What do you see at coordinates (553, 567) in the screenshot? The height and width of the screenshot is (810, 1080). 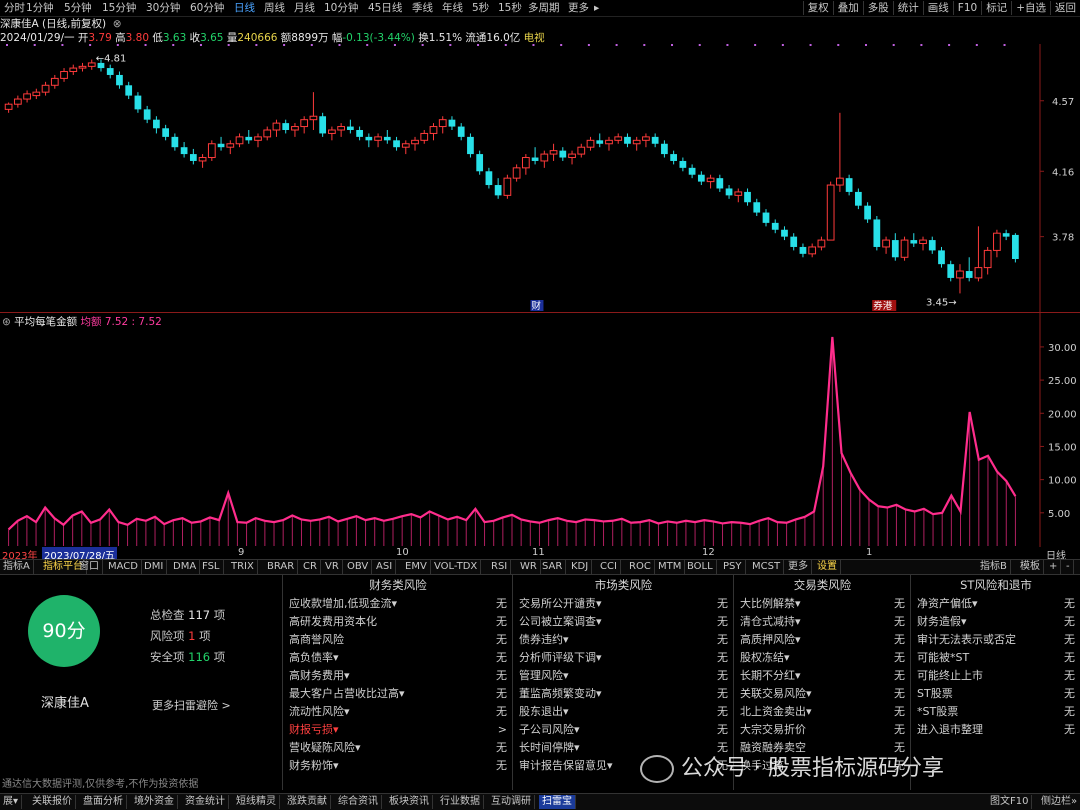 I see `indicator-tab-17: SAR` at bounding box center [553, 567].